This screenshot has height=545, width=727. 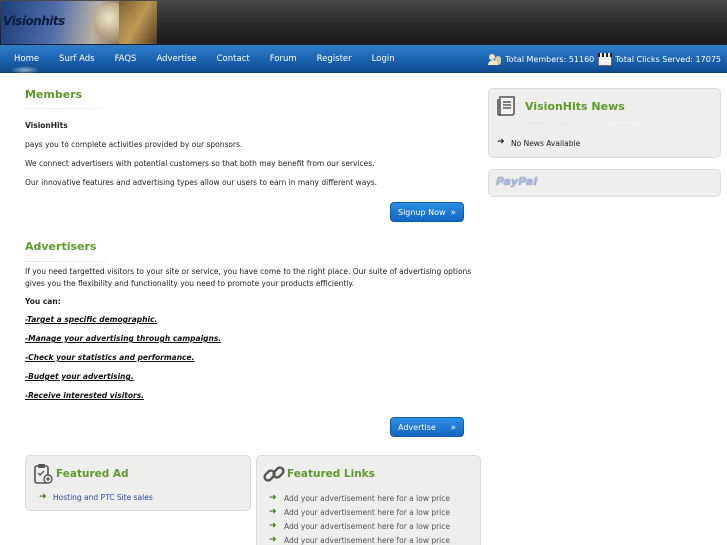 I want to click on news-document-icon, so click(x=506, y=106).